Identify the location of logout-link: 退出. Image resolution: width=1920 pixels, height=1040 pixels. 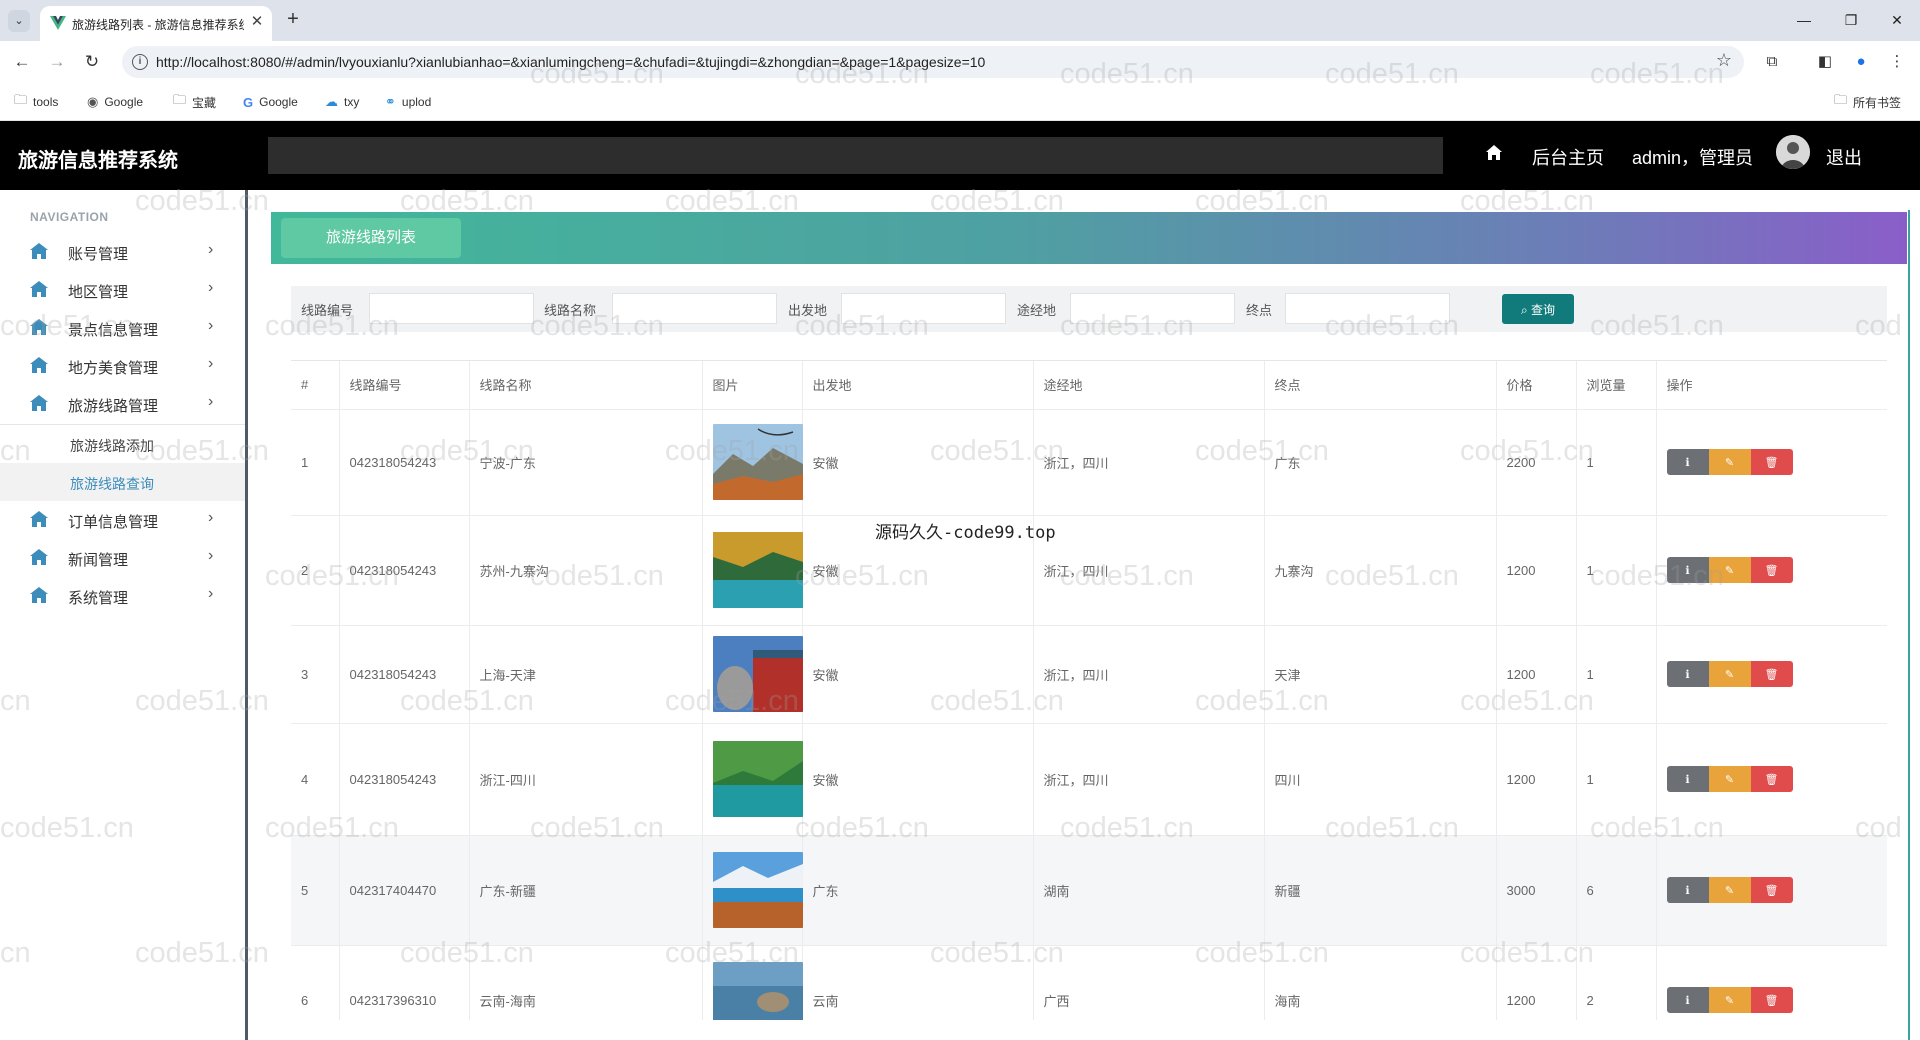
(1844, 157).